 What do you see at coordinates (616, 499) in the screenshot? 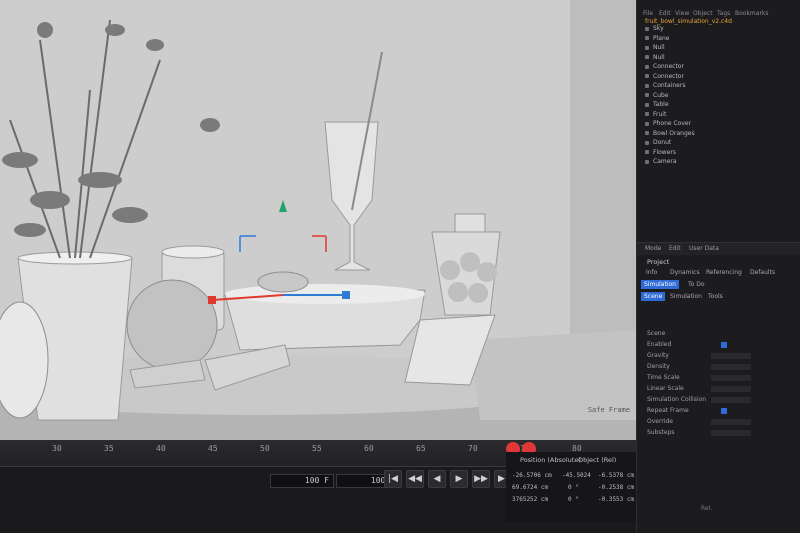
I see `coord-value: -0.3553 cm` at bounding box center [616, 499].